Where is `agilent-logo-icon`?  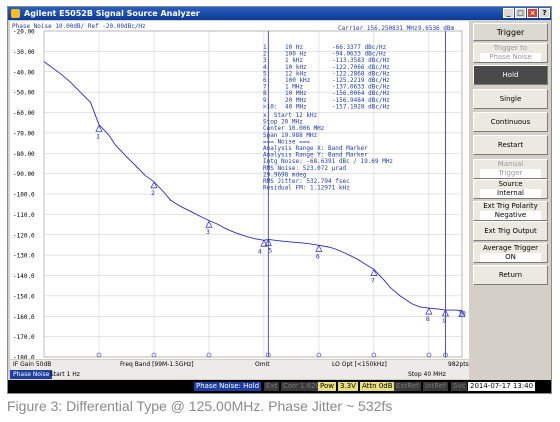 agilent-logo-icon is located at coordinates (15, 13).